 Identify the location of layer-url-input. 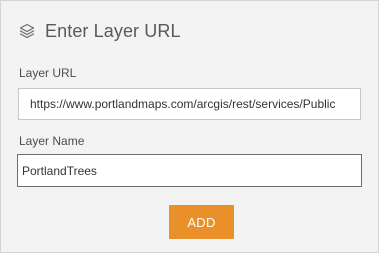
(189, 104).